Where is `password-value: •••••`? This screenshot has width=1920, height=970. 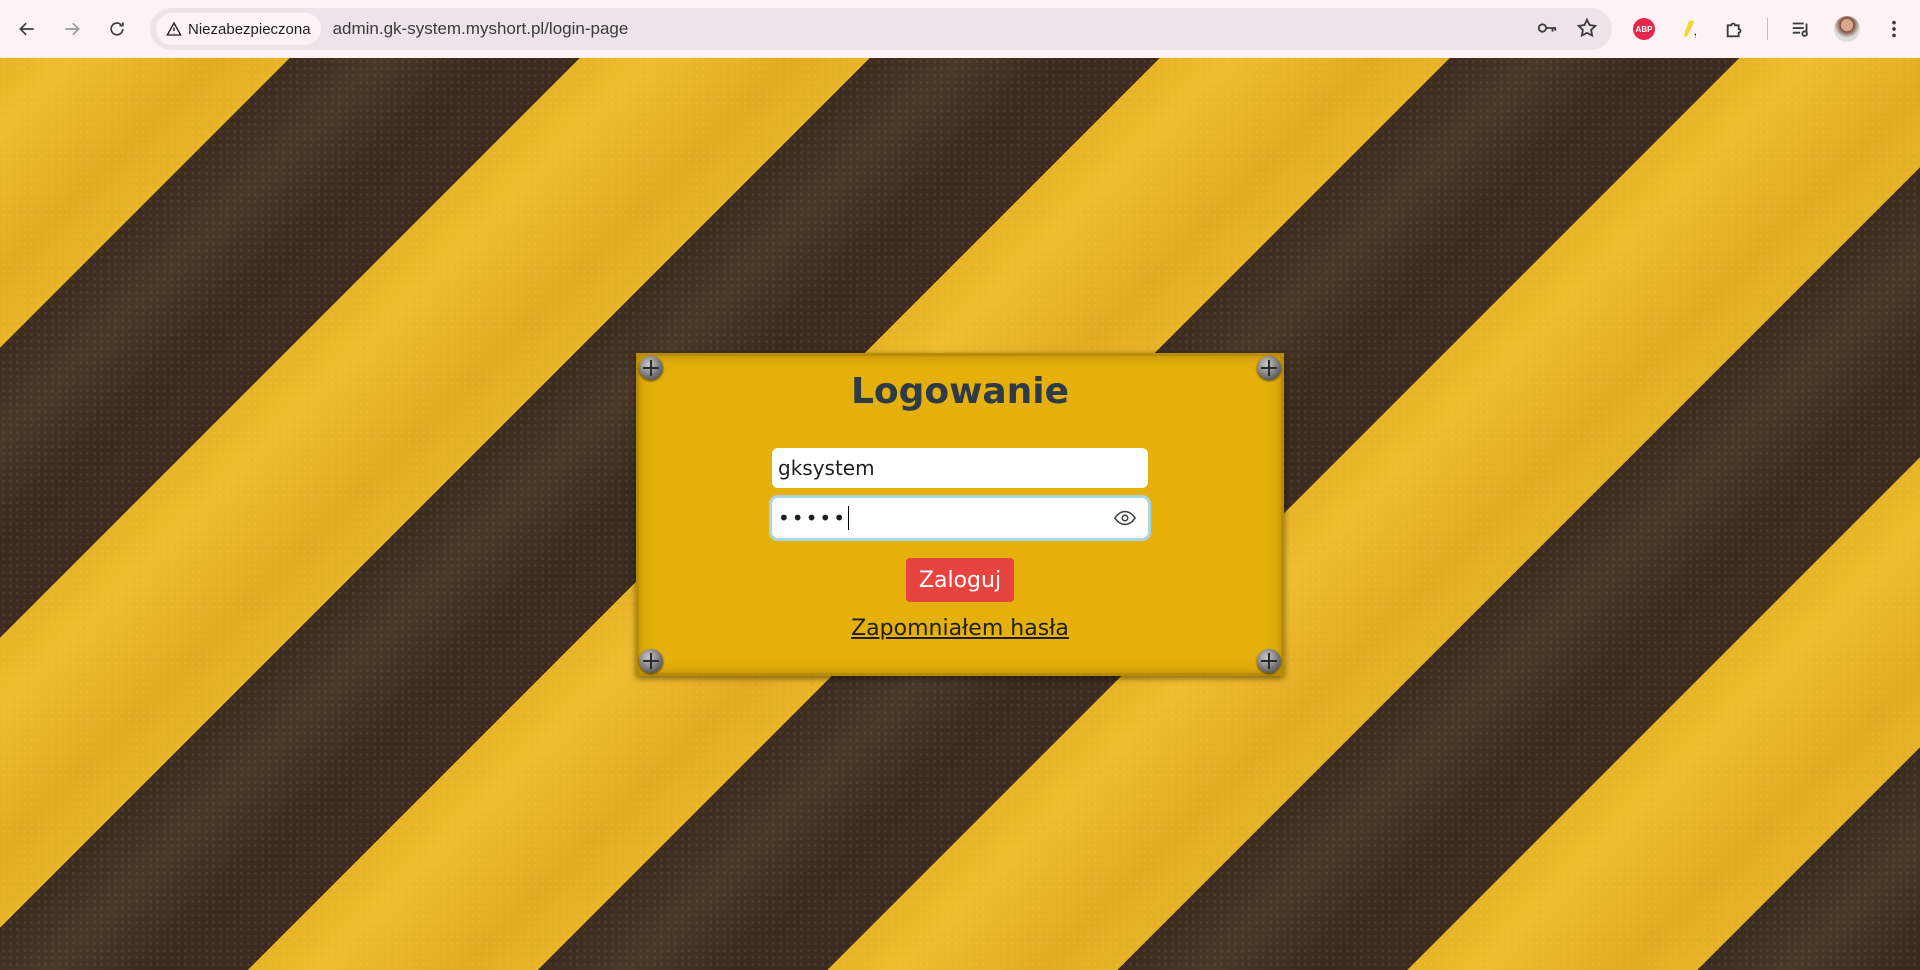 password-value: ••••• is located at coordinates (812, 518).